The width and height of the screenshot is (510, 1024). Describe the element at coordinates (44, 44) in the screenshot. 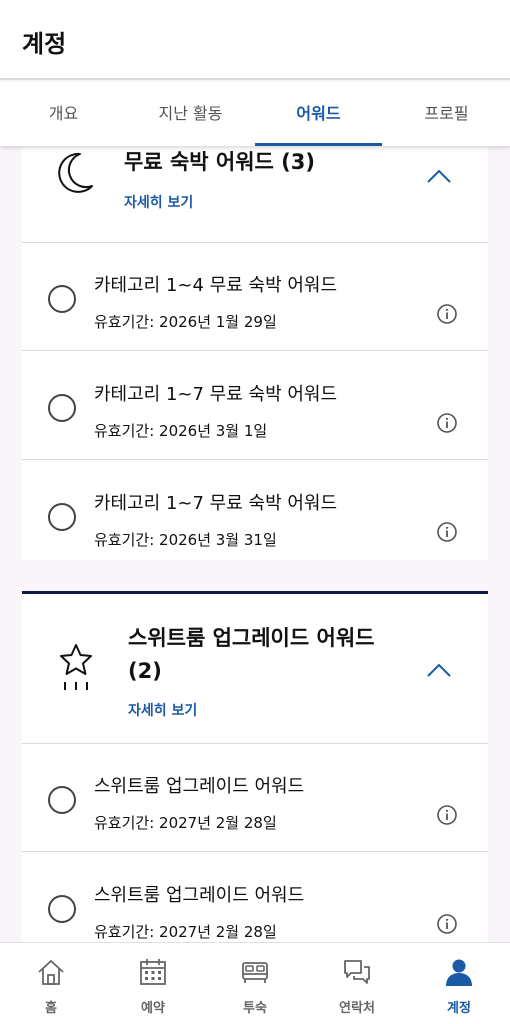

I see `page-title: 계정` at that location.